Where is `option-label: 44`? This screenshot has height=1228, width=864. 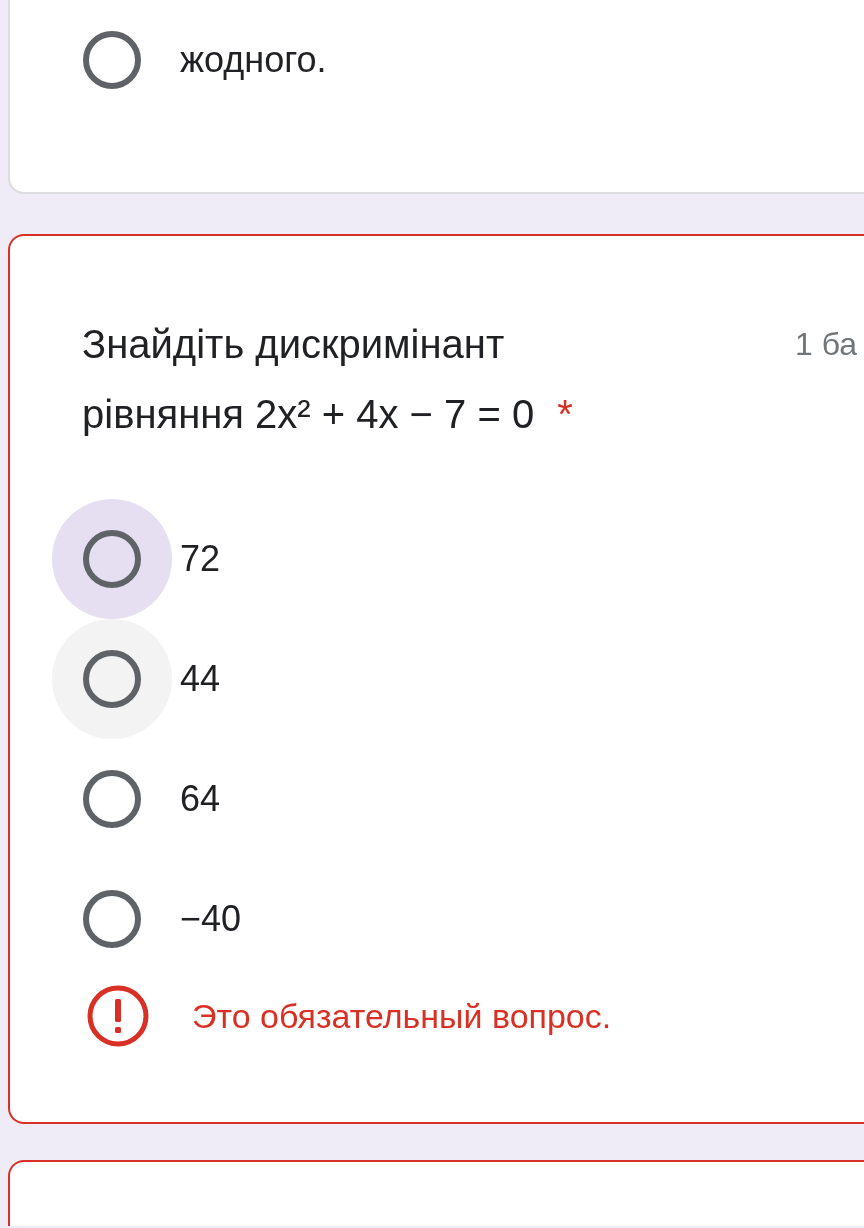 option-label: 44 is located at coordinates (200, 679).